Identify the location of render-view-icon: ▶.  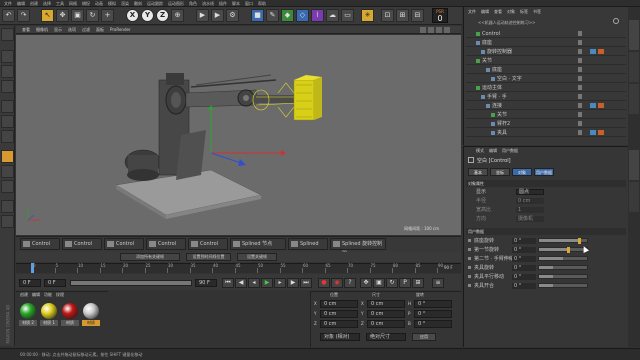
(202, 15).